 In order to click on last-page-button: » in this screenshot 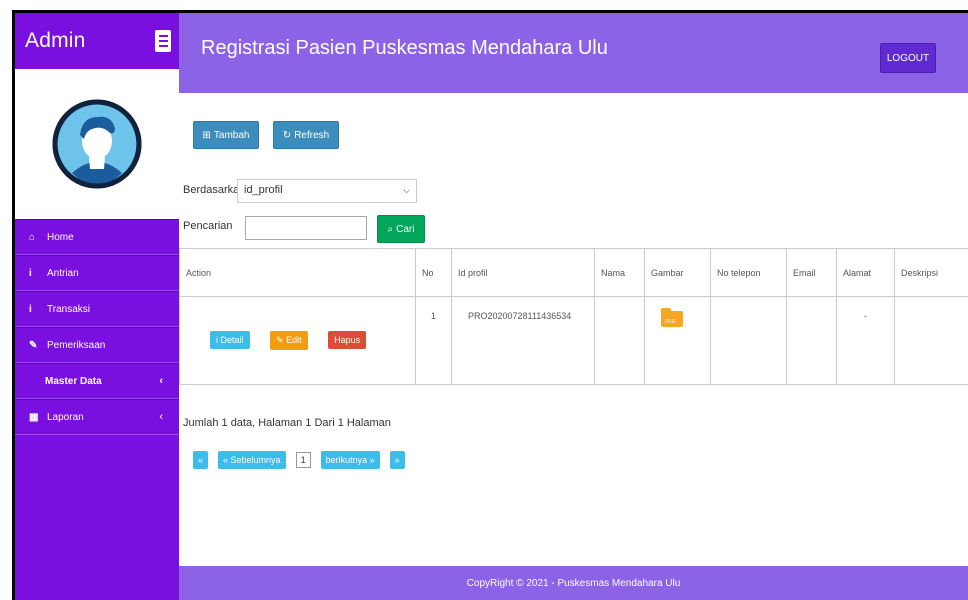, I will do `click(397, 460)`.